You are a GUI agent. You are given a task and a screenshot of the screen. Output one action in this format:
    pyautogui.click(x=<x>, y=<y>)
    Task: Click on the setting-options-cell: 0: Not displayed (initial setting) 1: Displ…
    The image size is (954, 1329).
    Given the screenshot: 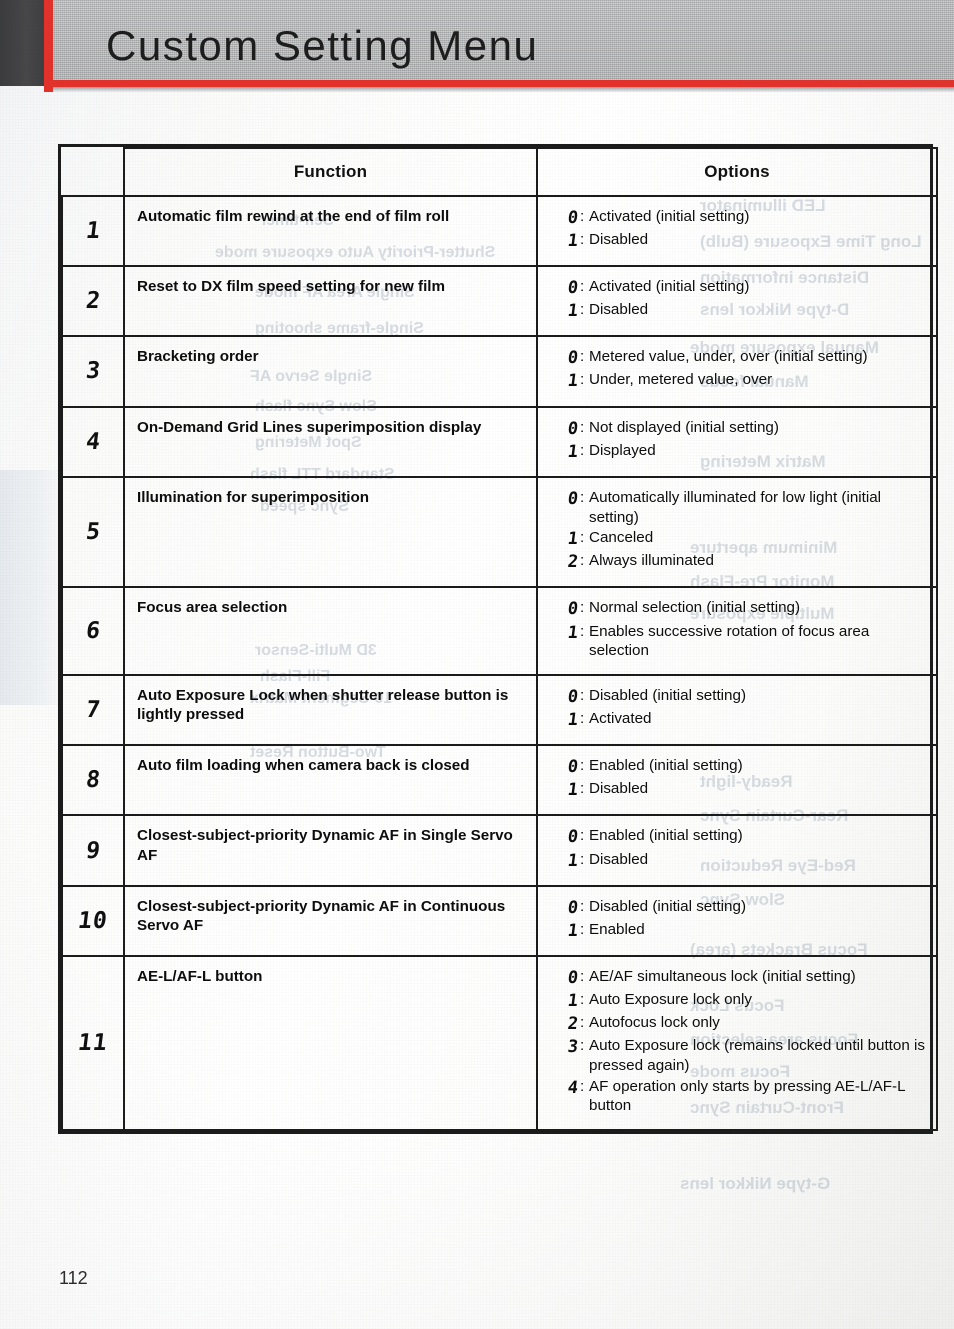 What is the action you would take?
    pyautogui.click(x=737, y=441)
    